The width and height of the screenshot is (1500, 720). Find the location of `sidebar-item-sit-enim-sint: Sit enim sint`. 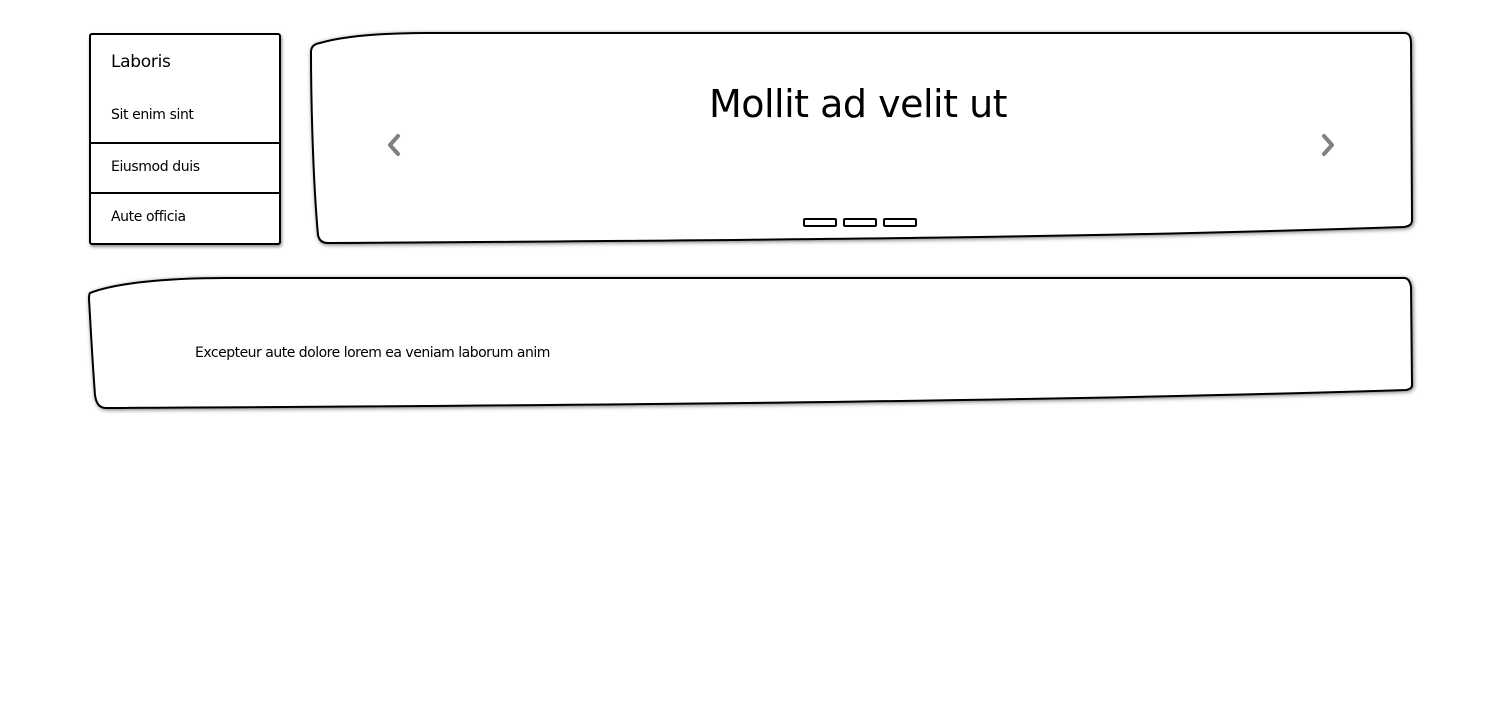

sidebar-item-sit-enim-sint: Sit enim sint is located at coordinates (185, 117).